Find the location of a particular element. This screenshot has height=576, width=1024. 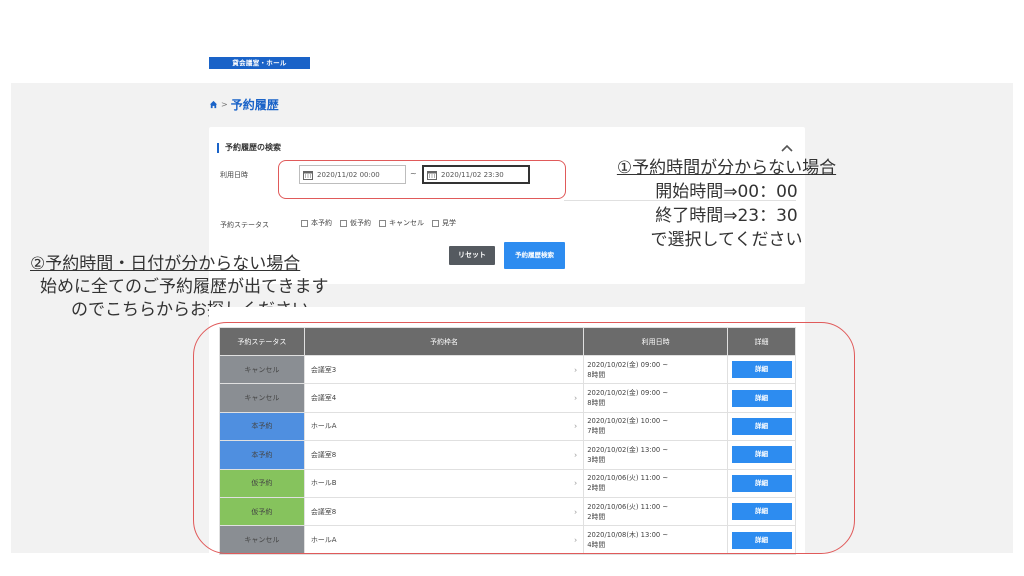

annotation-note-1-line: 終了時間⇒23：30 is located at coordinates (726, 216).